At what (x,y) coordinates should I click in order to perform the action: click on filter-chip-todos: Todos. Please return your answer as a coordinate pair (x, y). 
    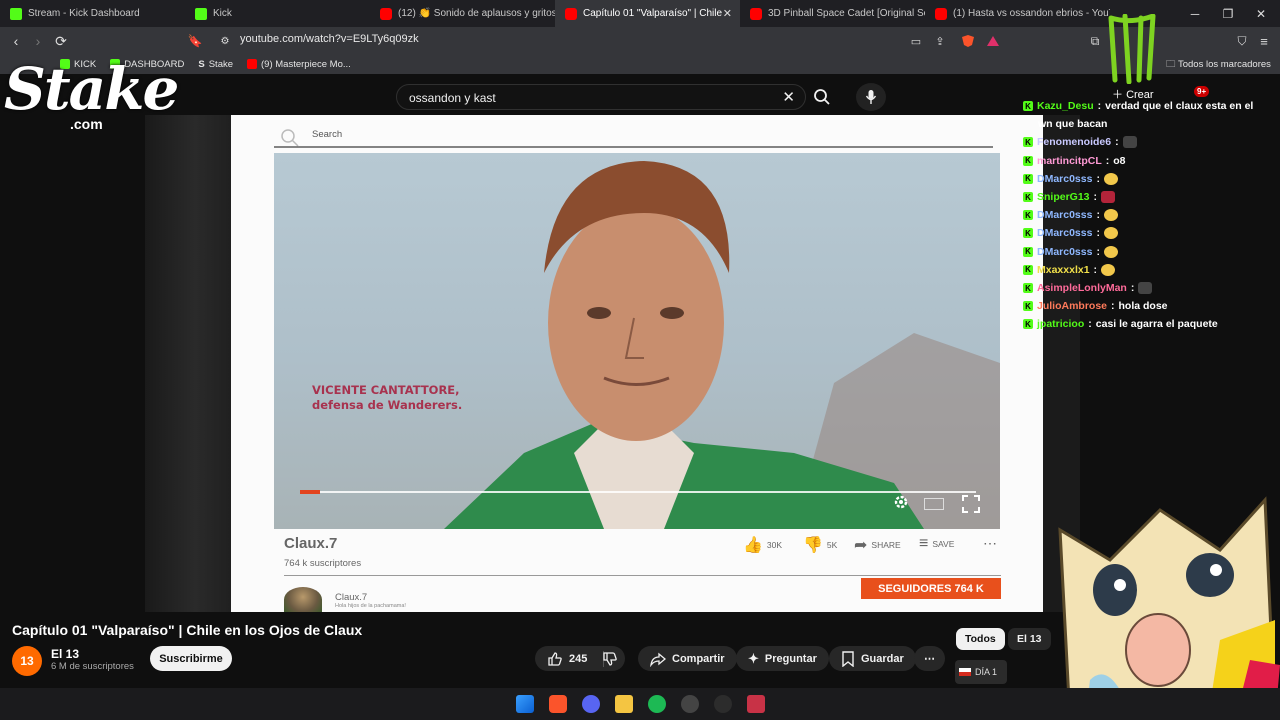
    Looking at the image, I should click on (980, 639).